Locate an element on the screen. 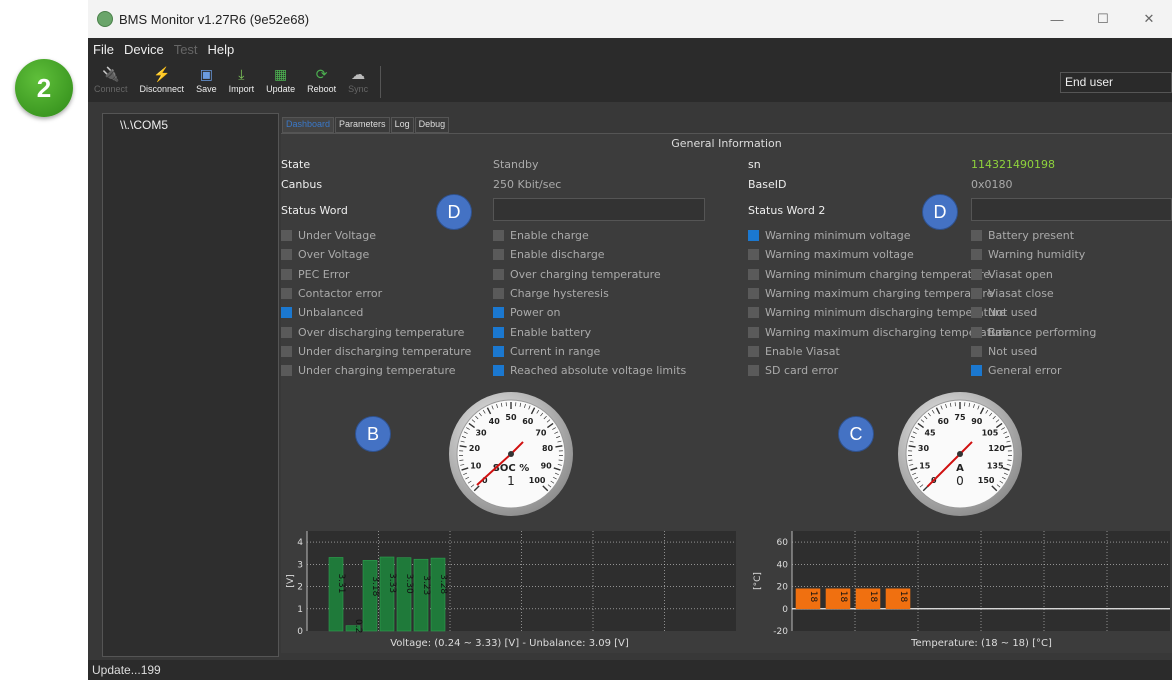 This screenshot has height=680, width=1172. temperature-chart: -20 0 20 40 60 [°C] 18 18 18 18 is located at coordinates (961, 584).